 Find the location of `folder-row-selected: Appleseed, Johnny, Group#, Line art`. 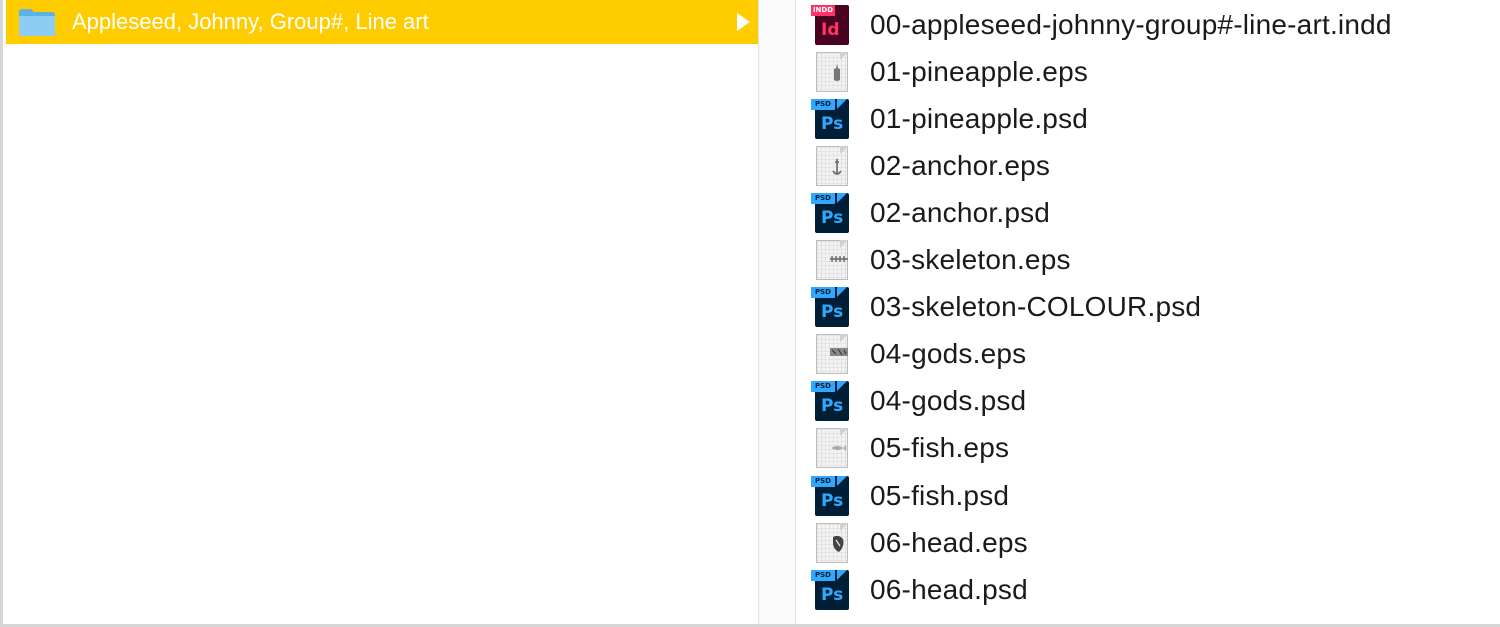

folder-row-selected: Appleseed, Johnny, Group#, Line art is located at coordinates (382, 22).